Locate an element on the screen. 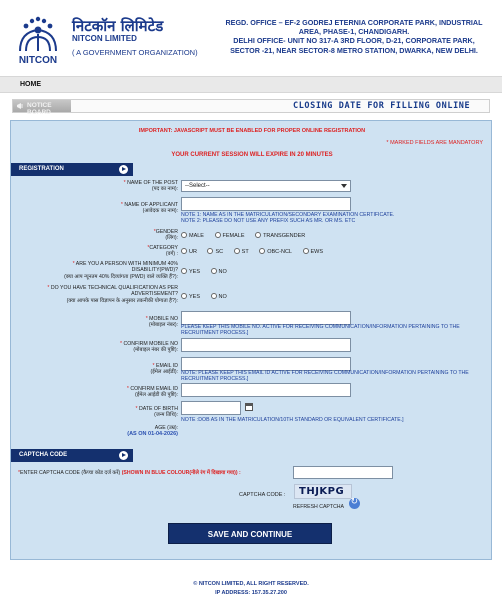 This screenshot has height=607, width=502. mobile-input is located at coordinates (266, 318).